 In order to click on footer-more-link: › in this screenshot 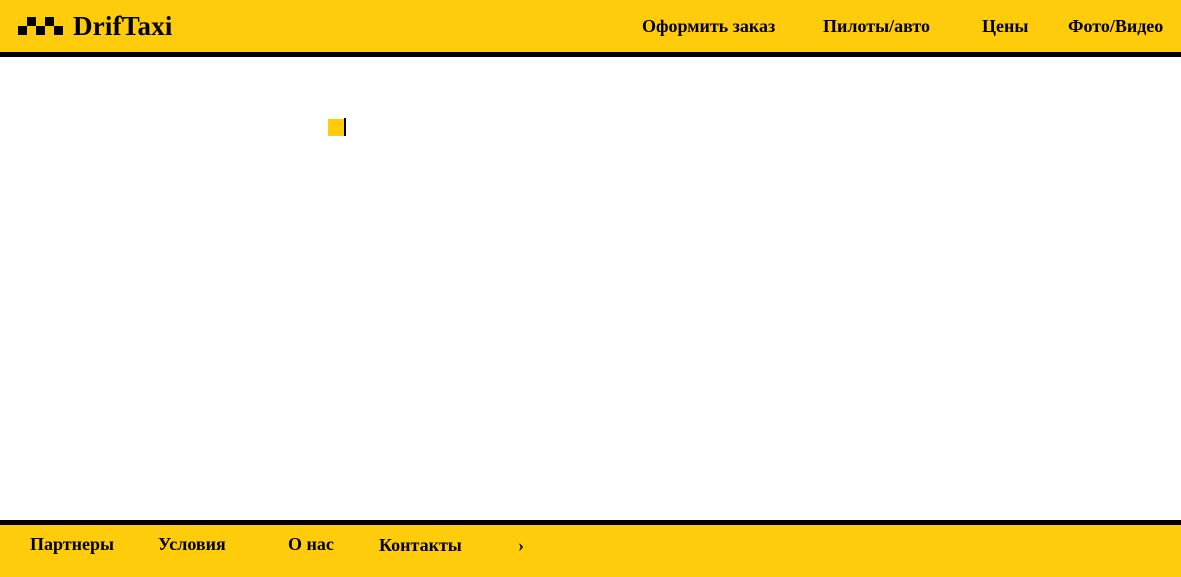, I will do `click(521, 545)`.